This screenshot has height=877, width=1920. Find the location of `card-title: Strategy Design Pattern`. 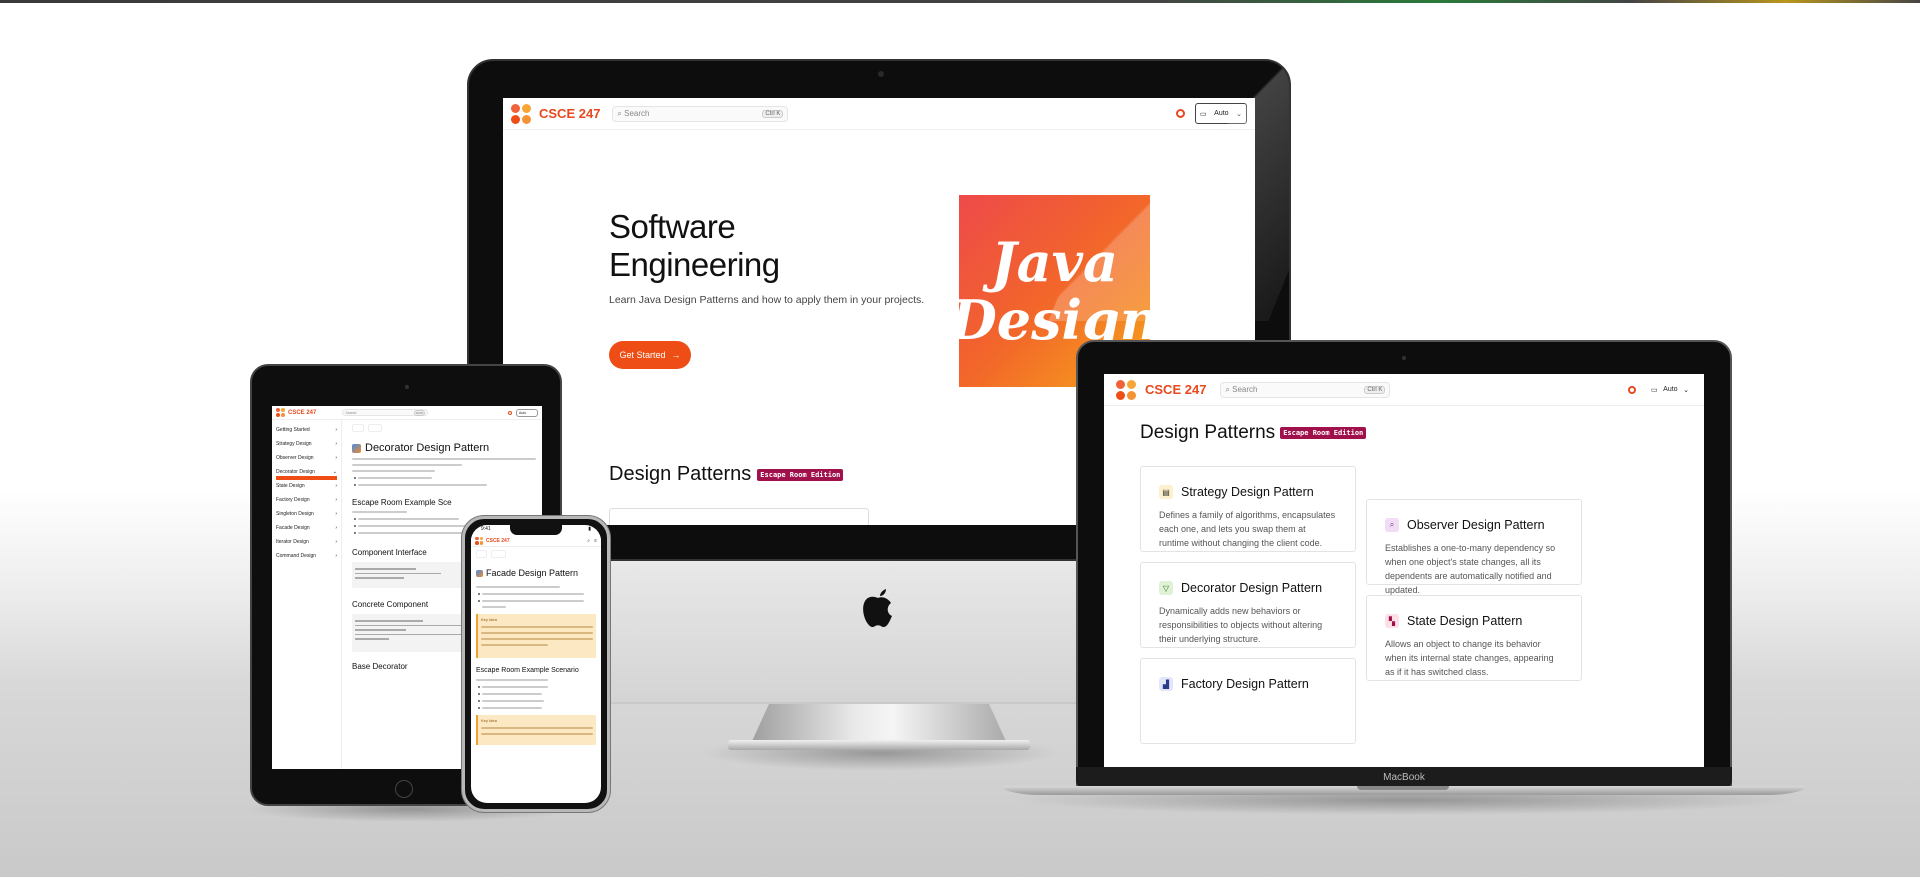

card-title: Strategy Design Pattern is located at coordinates (1247, 492).